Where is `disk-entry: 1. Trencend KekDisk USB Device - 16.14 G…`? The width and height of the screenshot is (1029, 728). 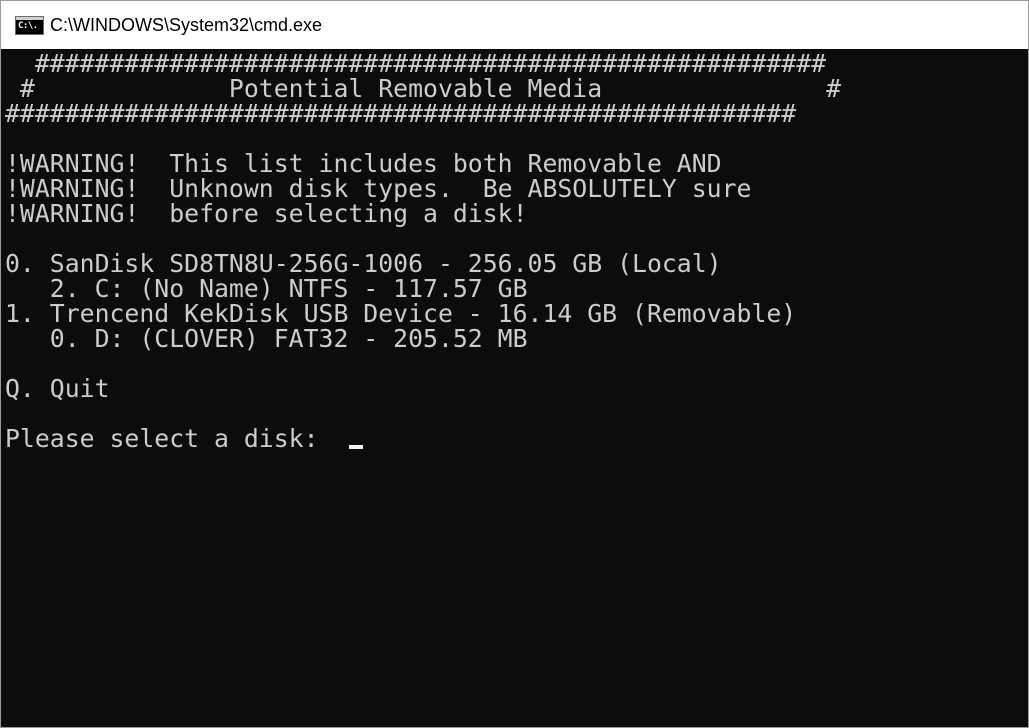
disk-entry: 1. Trencend KekDisk USB Device - 16.14 G… is located at coordinates (401, 313).